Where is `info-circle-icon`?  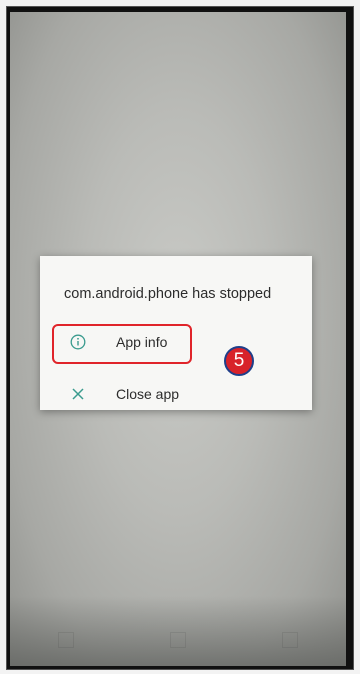 info-circle-icon is located at coordinates (78, 342).